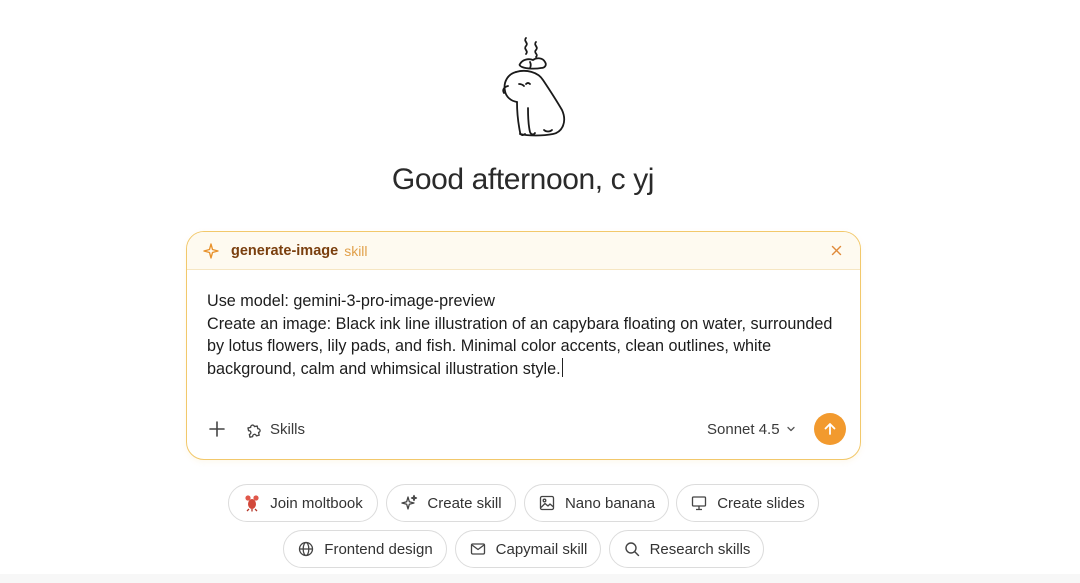  What do you see at coordinates (743, 429) in the screenshot?
I see `model-label: Sonnet 4.5` at bounding box center [743, 429].